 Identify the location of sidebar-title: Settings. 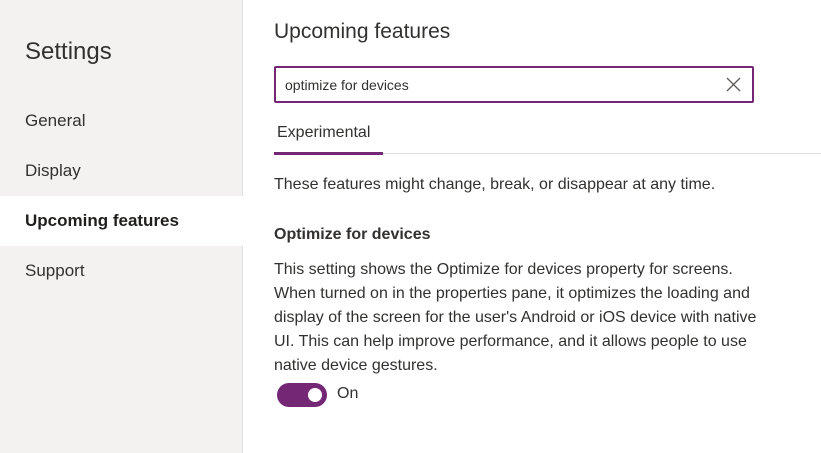
(68, 51).